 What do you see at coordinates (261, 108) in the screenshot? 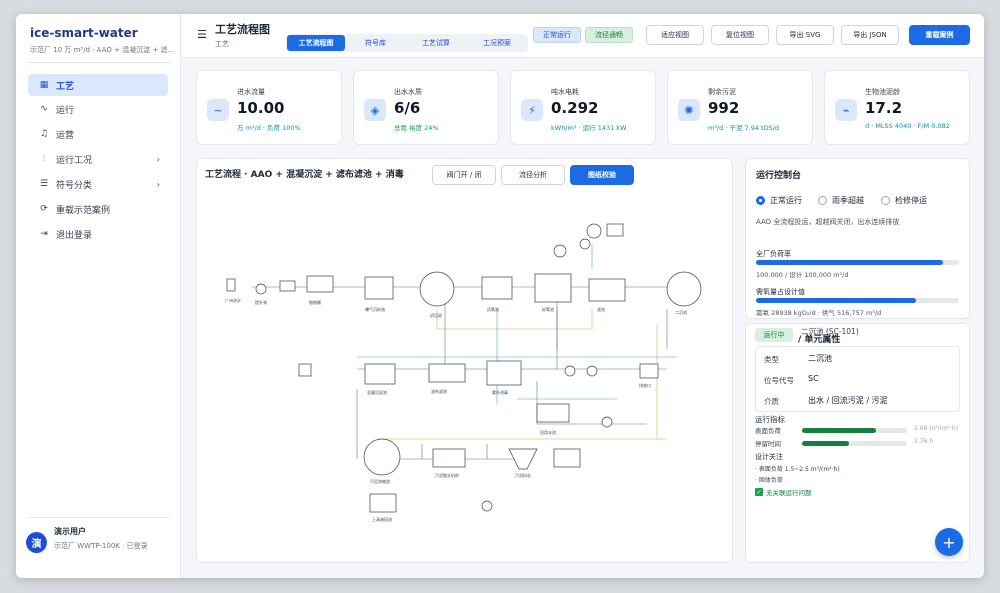
I see `kpi-value: 10.00` at bounding box center [261, 108].